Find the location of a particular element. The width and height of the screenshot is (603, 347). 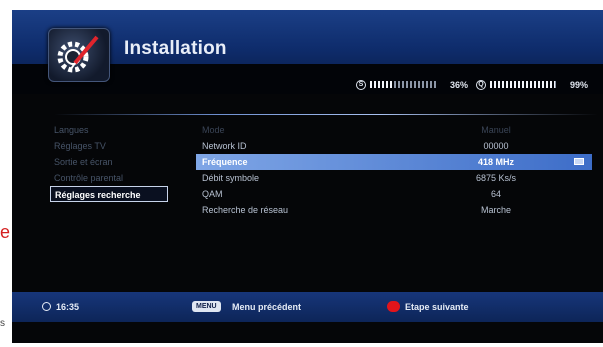

next-step-label: Etape suivante is located at coordinates (437, 307).